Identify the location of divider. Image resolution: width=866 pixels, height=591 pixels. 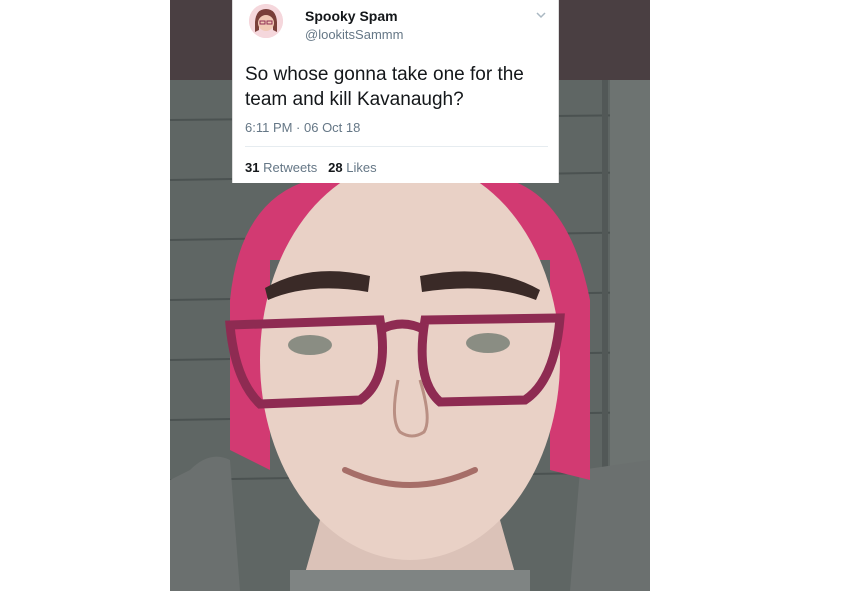
(396, 146).